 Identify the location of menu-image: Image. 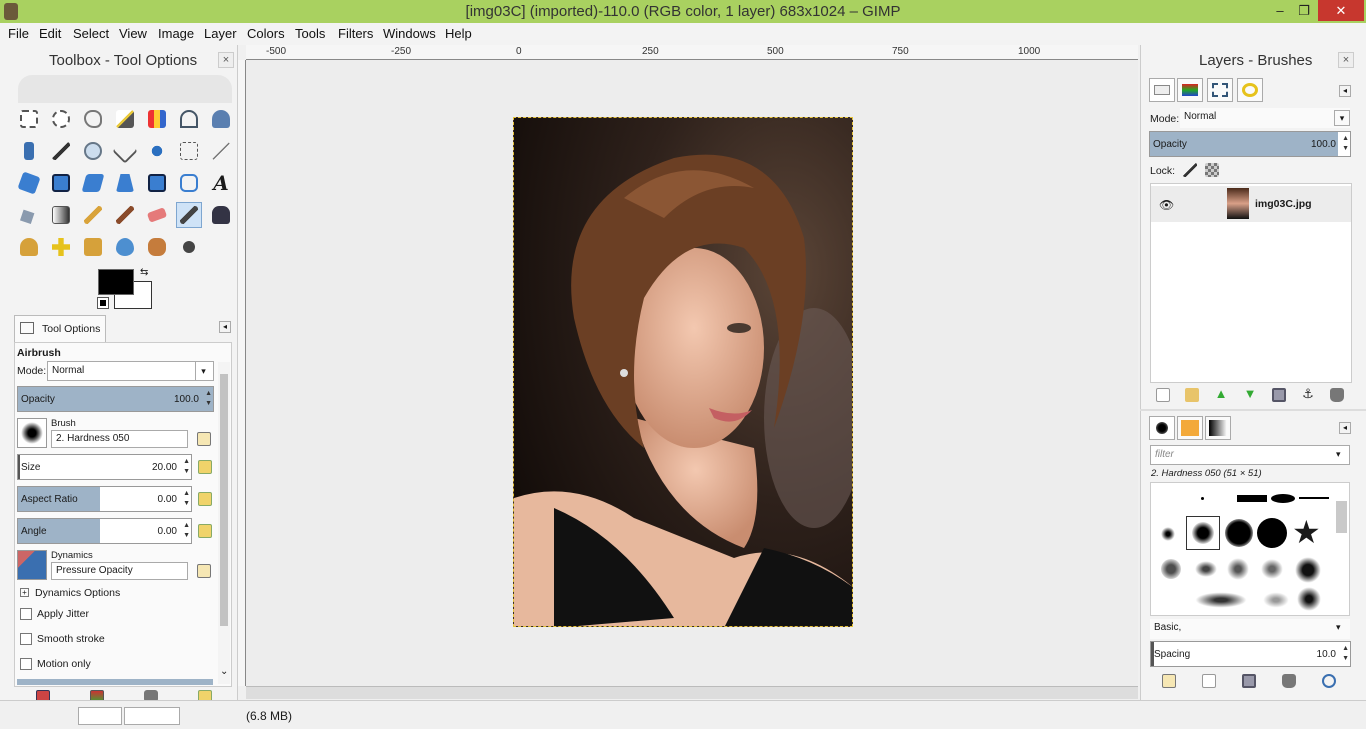
(176, 33).